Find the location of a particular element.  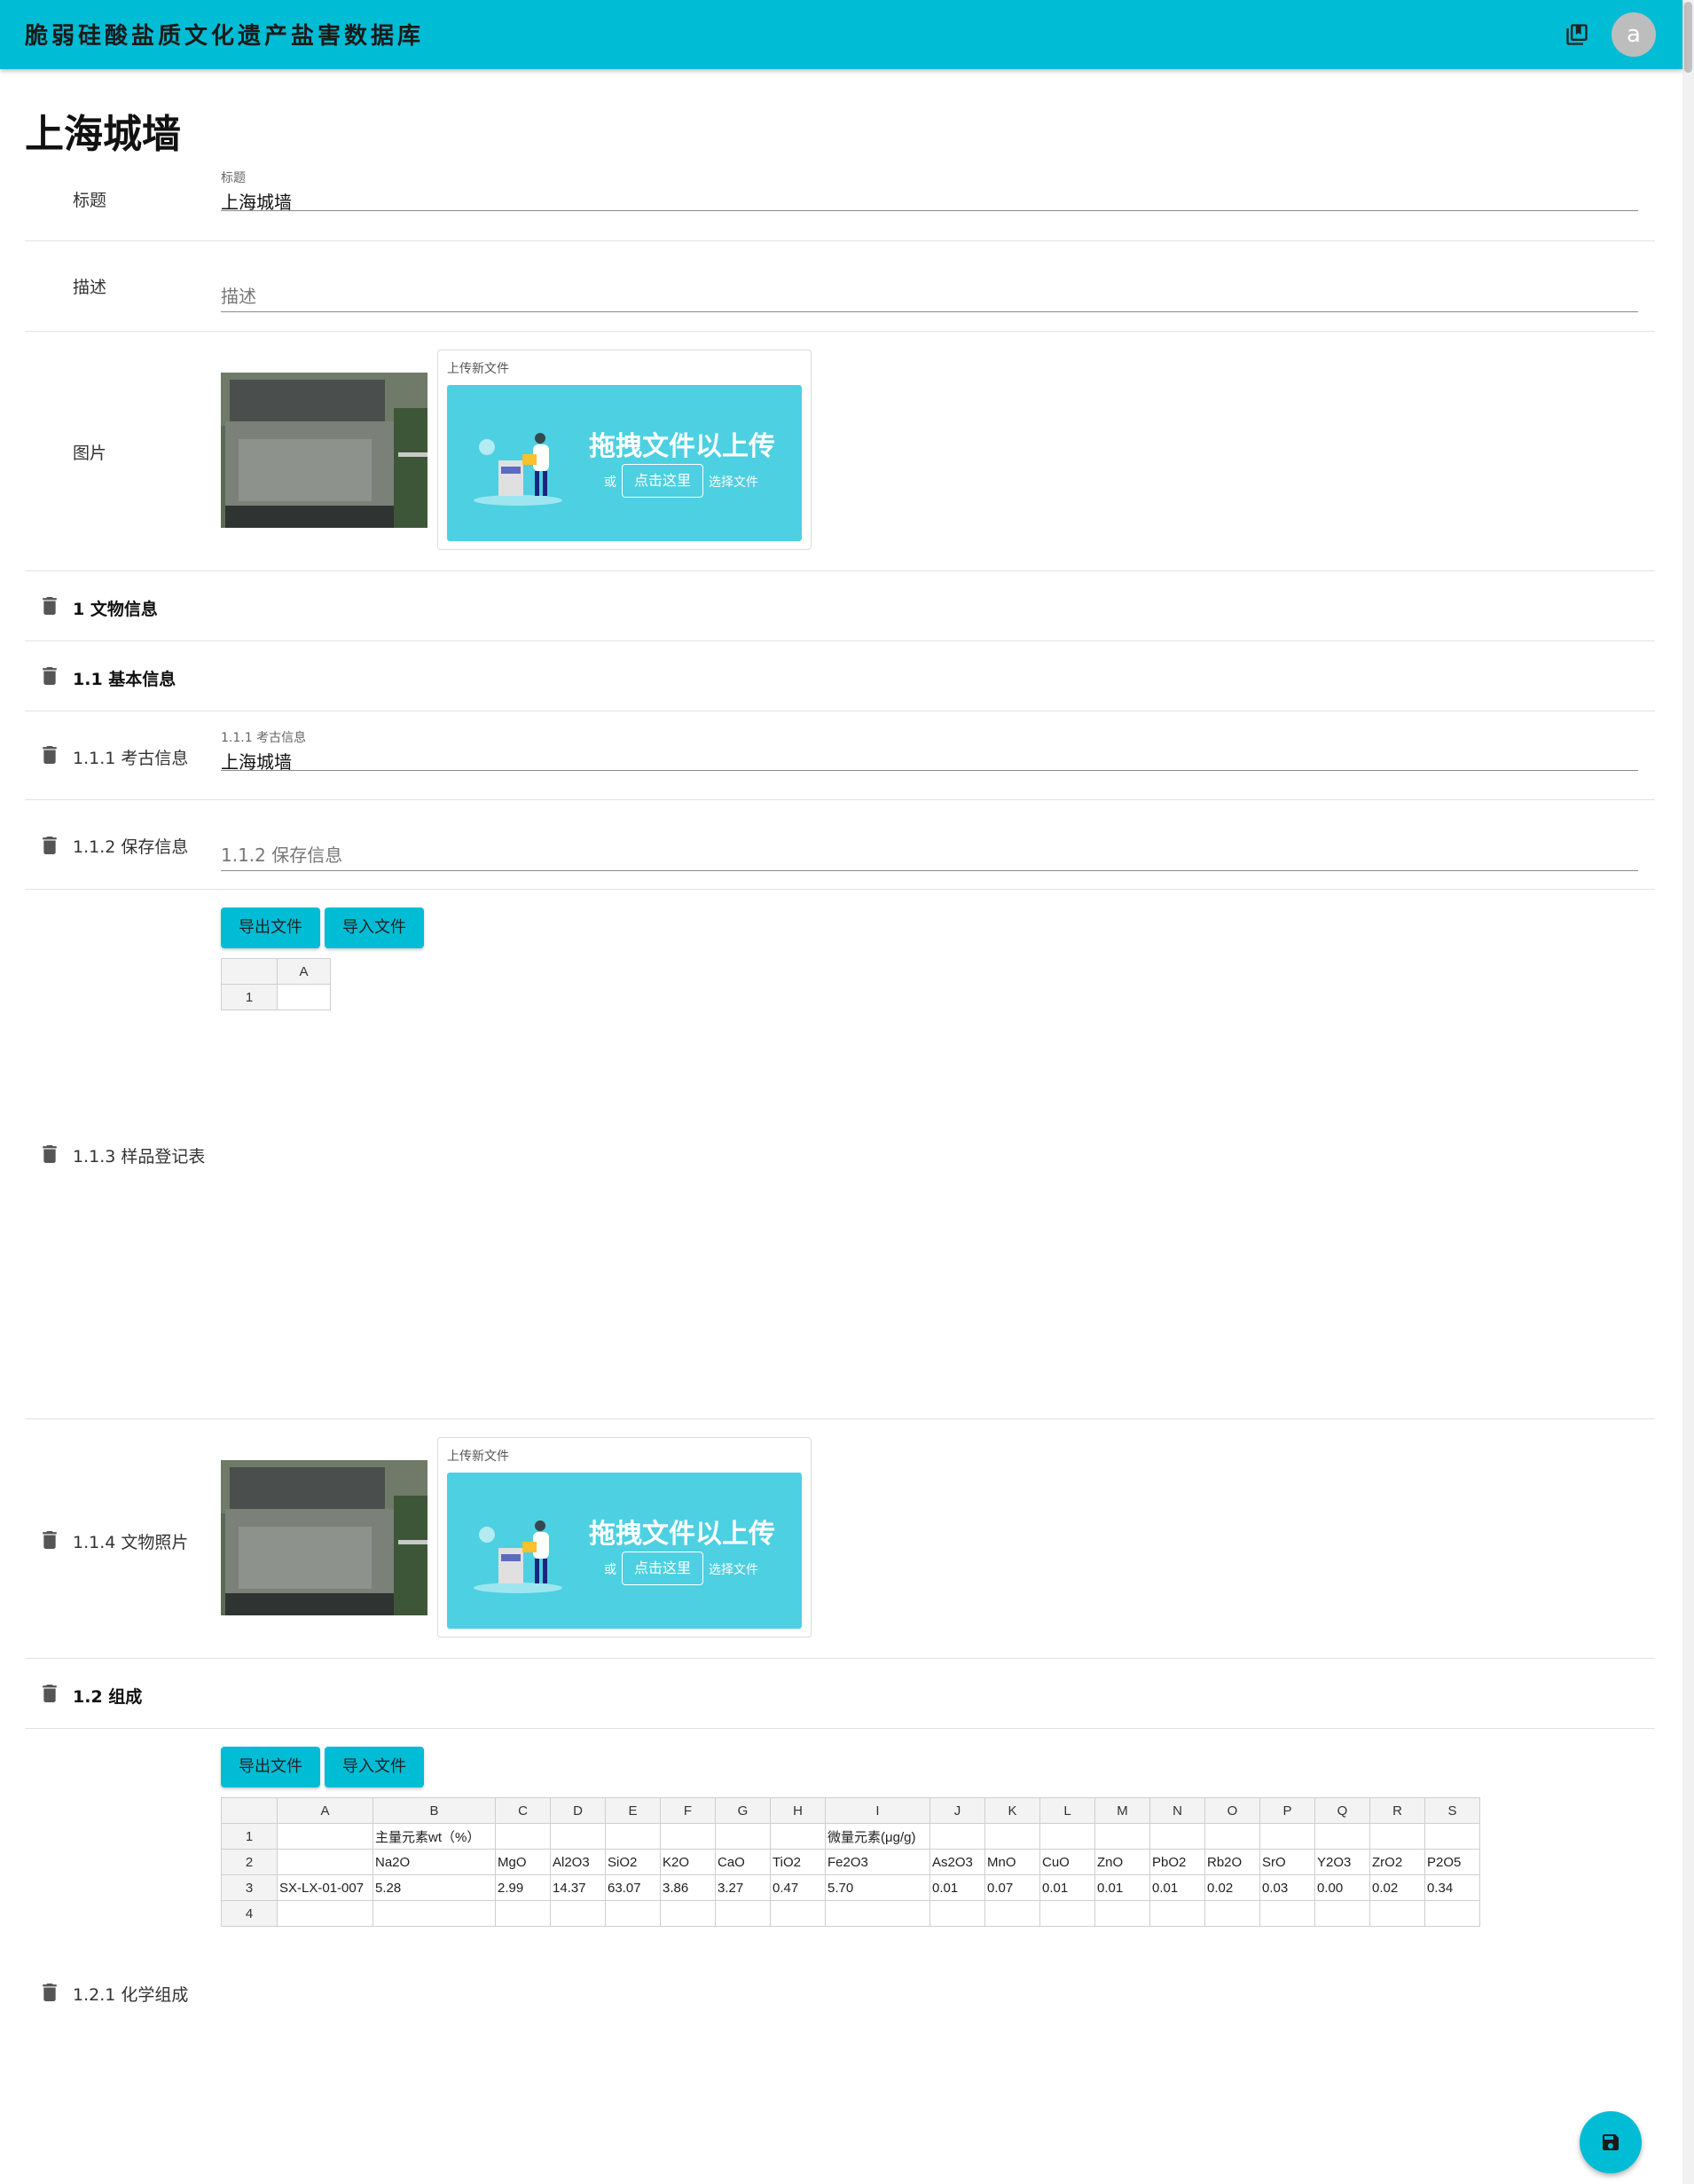

sheet-cell: 2.99 is located at coordinates (523, 1887).